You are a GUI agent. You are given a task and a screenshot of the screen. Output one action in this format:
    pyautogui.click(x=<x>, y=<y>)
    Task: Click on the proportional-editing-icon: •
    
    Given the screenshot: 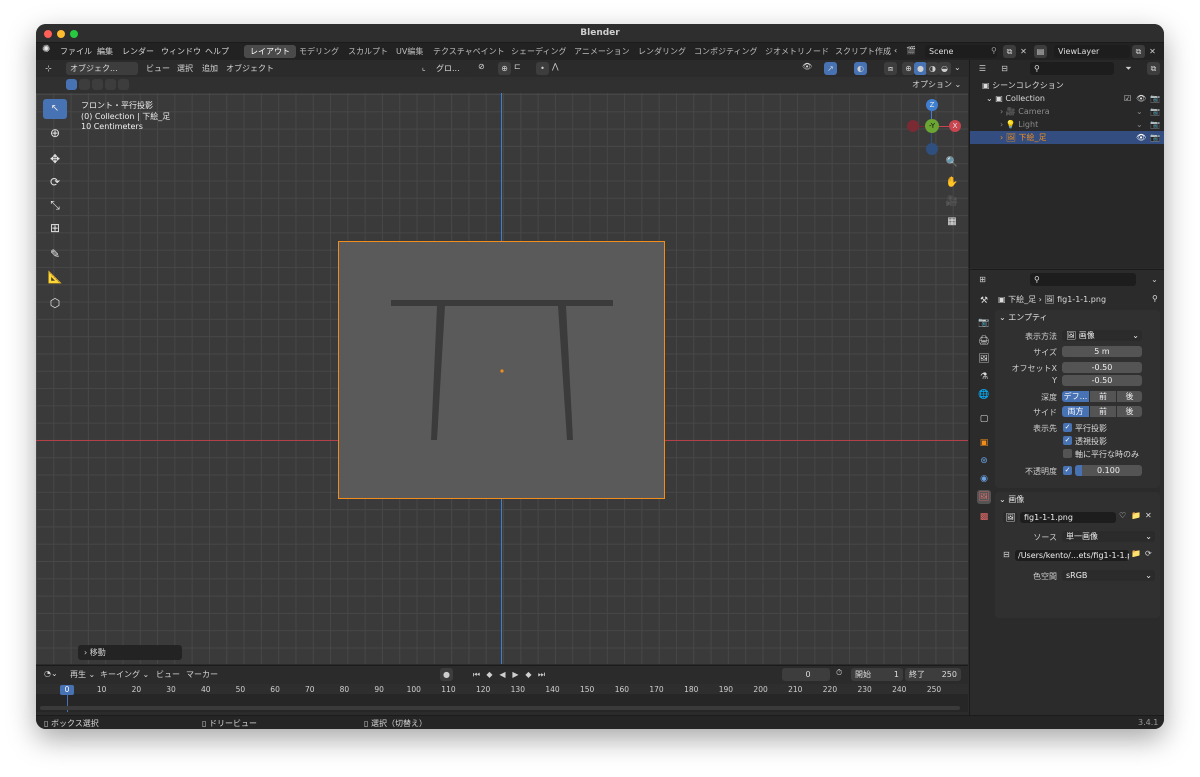 What is the action you would take?
    pyautogui.click(x=542, y=68)
    